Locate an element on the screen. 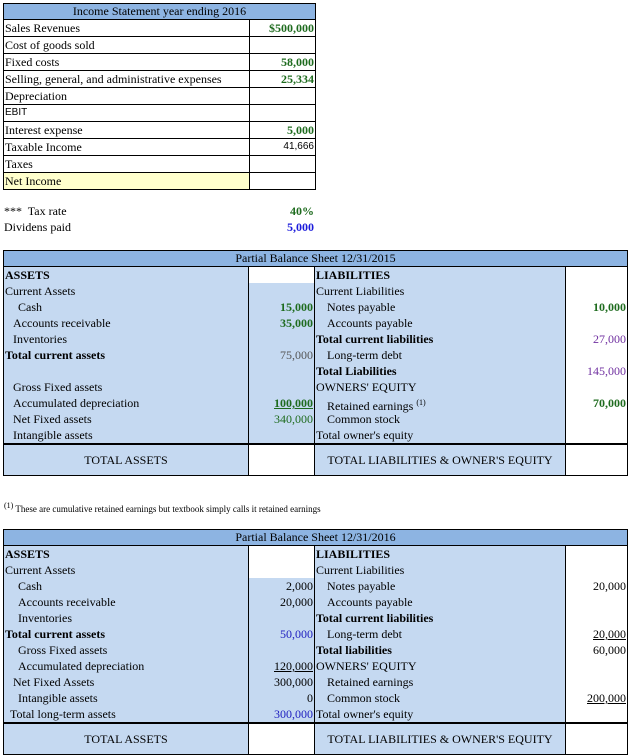  footnote-marker: (1) is located at coordinates (9, 505).